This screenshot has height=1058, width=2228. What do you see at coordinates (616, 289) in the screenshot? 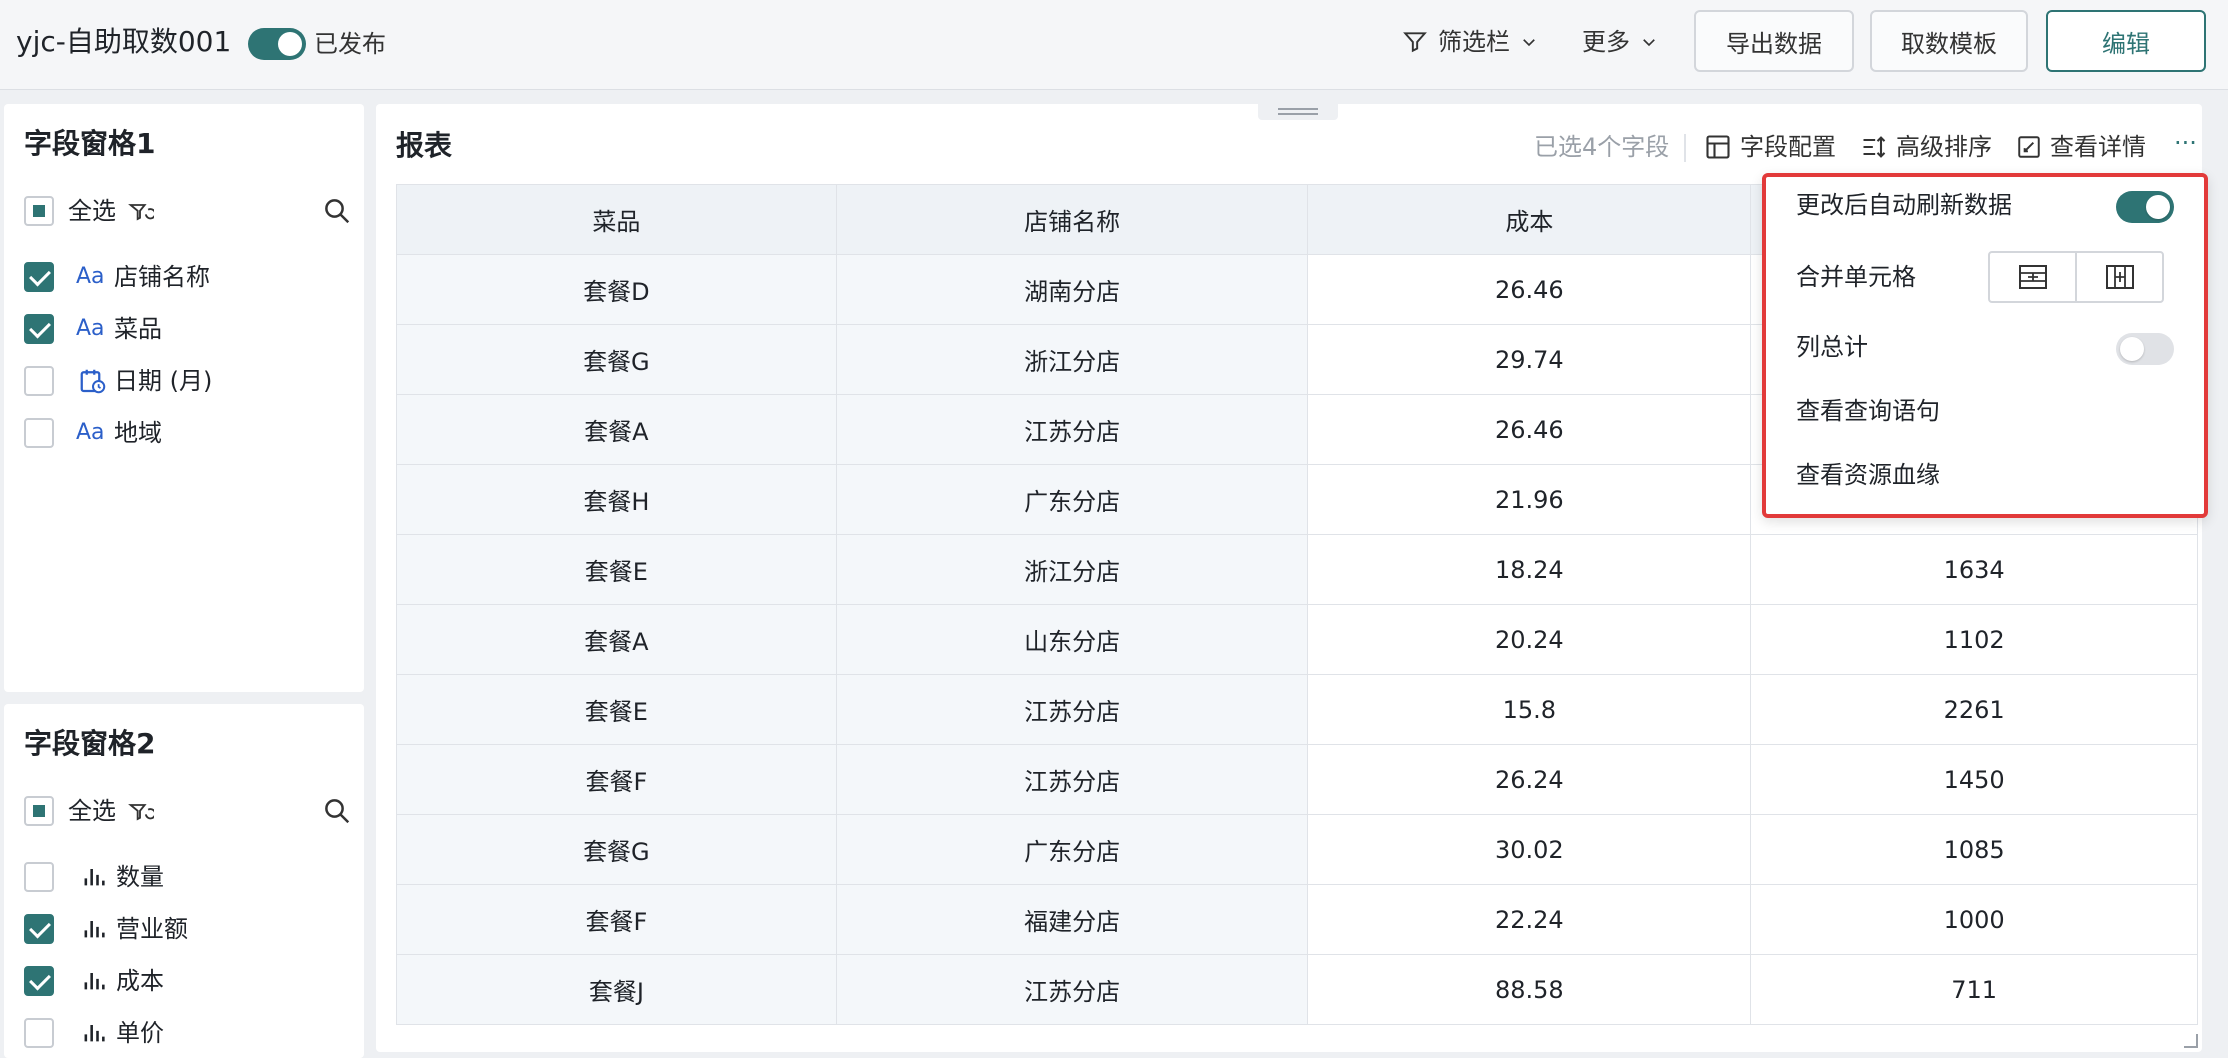
I see `table-cell: 套餐D` at bounding box center [616, 289].